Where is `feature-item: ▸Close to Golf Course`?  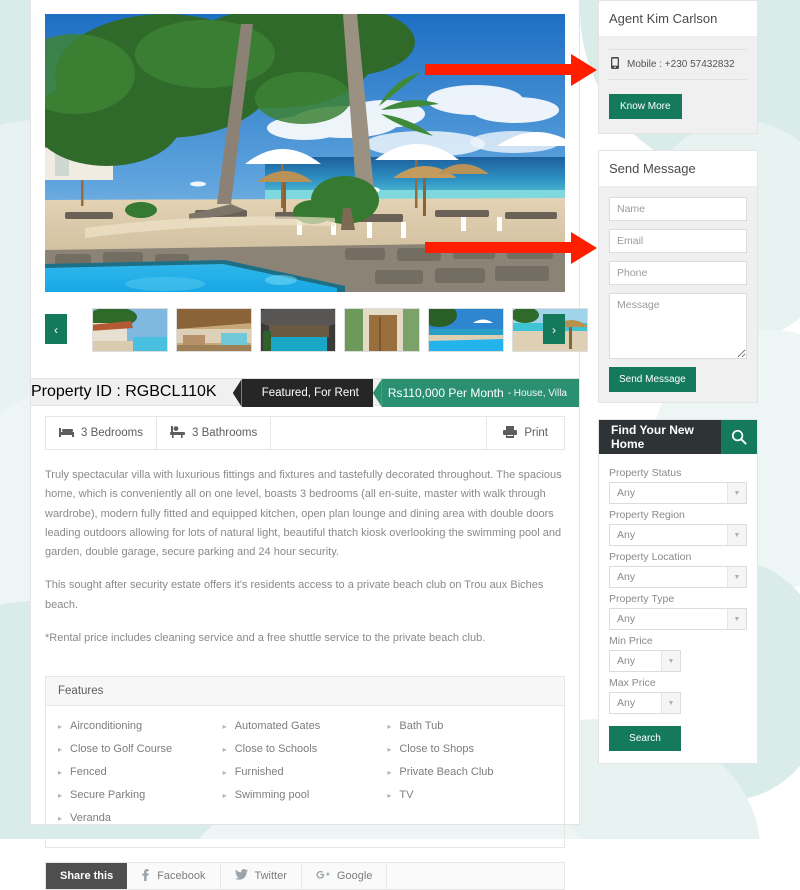
feature-item: ▸Close to Golf Course is located at coordinates (140, 754).